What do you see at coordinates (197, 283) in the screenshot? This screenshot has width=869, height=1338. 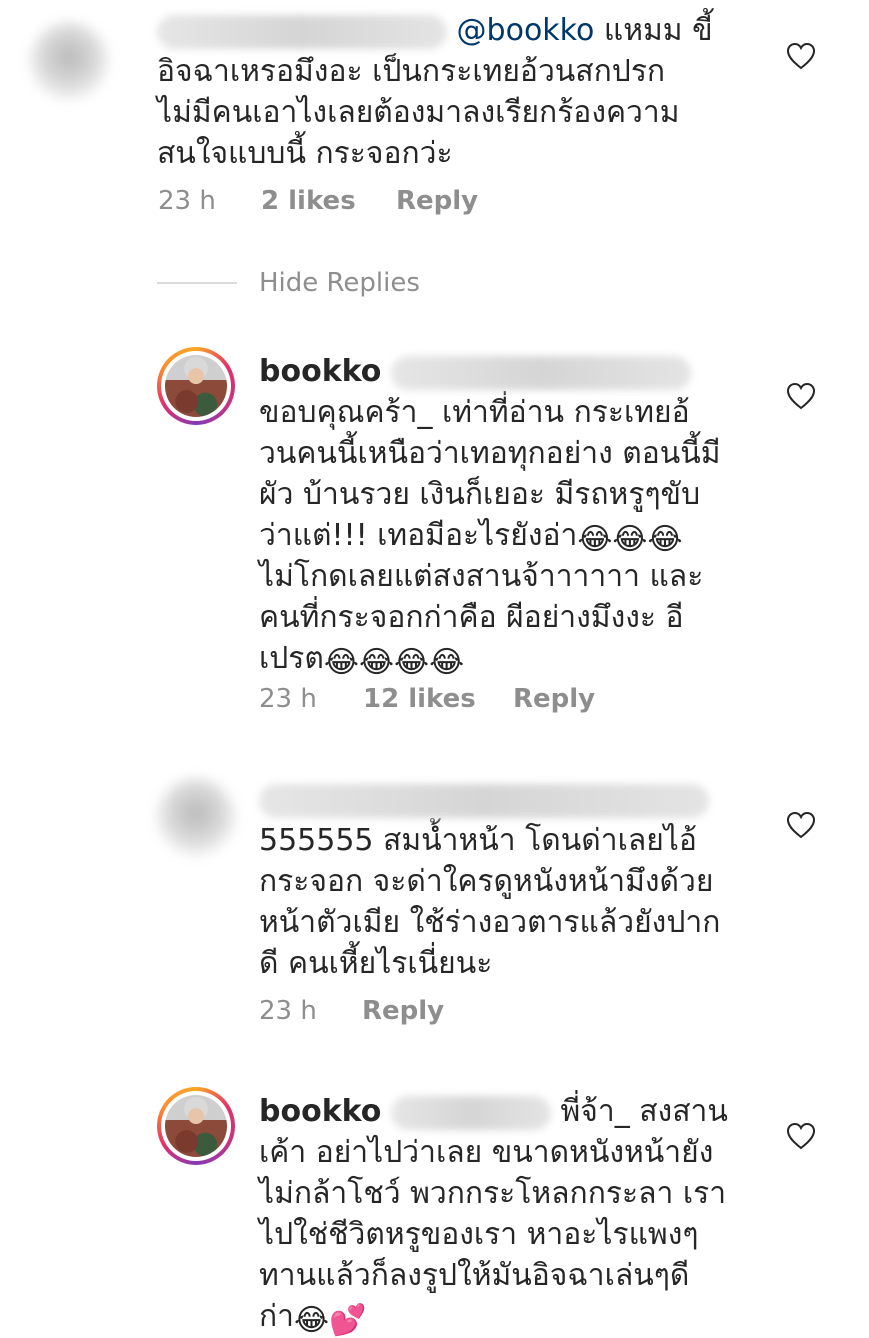 I see `divider` at bounding box center [197, 283].